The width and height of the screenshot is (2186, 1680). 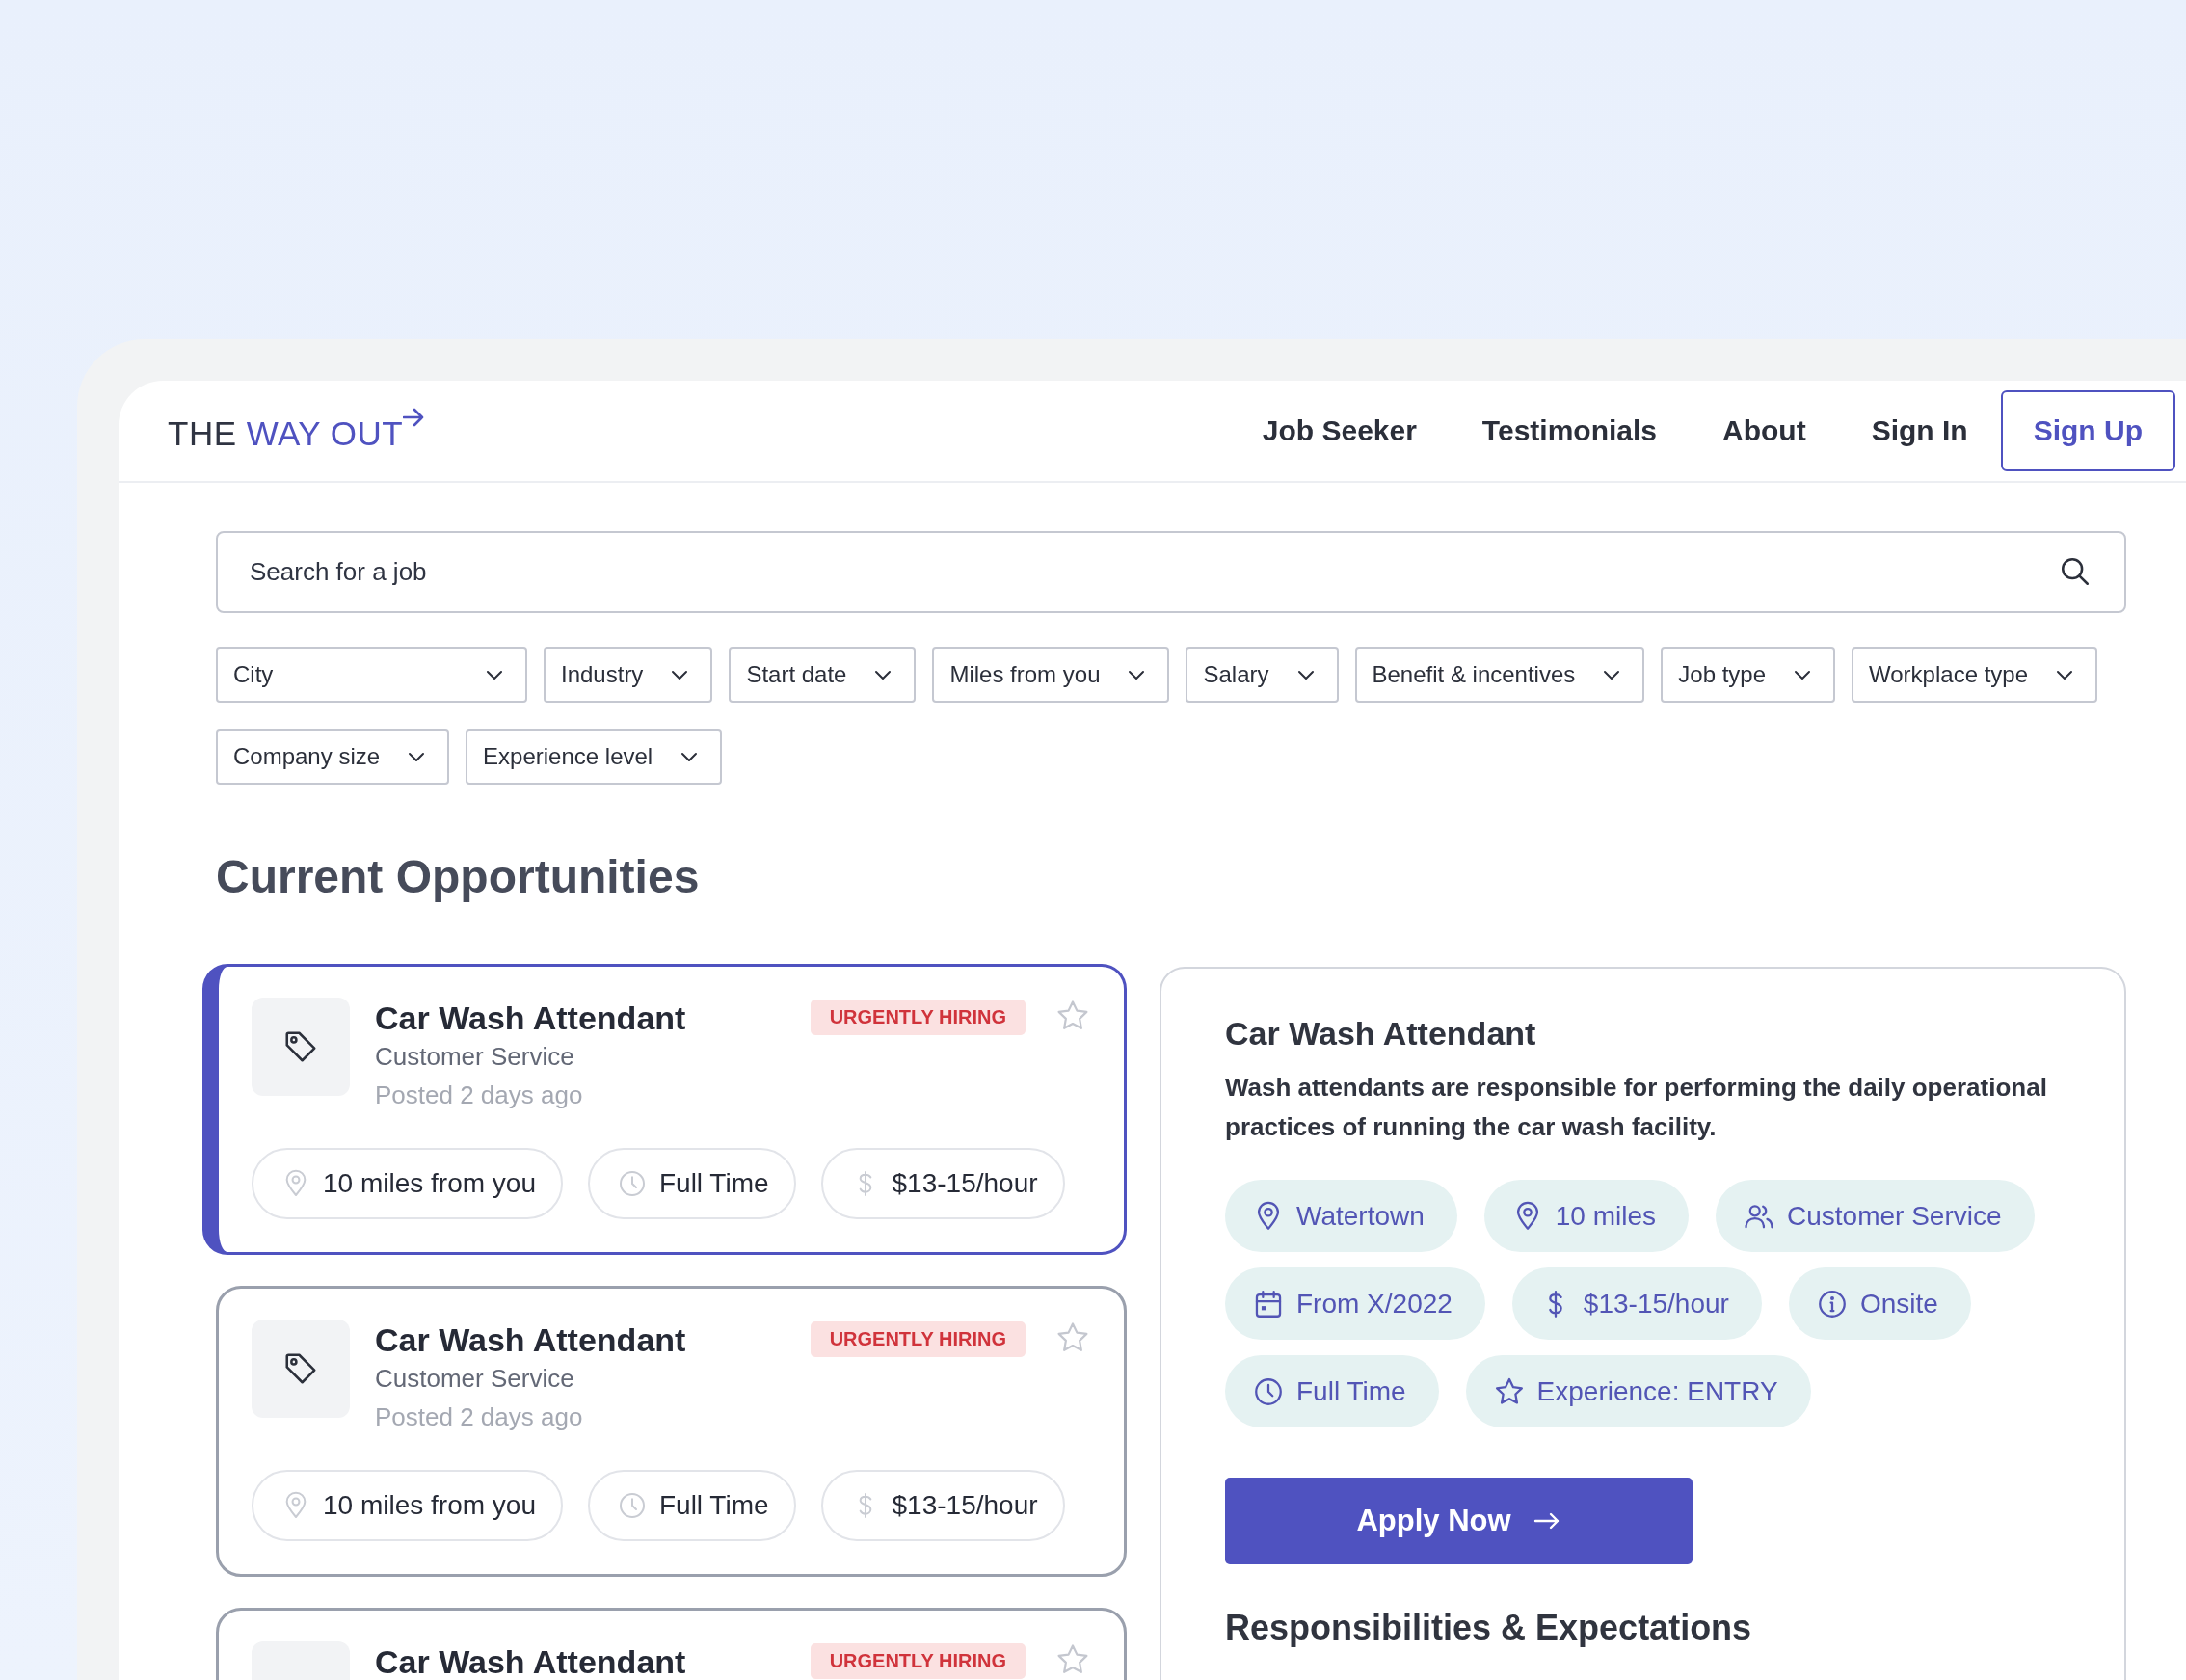 What do you see at coordinates (1569, 430) in the screenshot?
I see `nav-link: Testimonials` at bounding box center [1569, 430].